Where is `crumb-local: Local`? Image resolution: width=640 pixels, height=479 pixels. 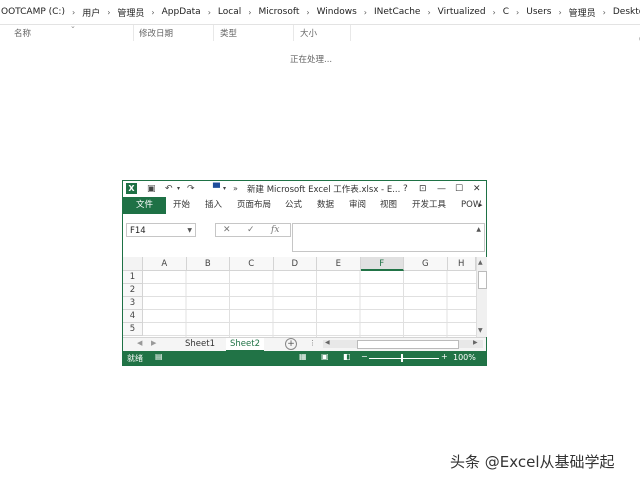
crumb-local: Local is located at coordinates (229, 12).